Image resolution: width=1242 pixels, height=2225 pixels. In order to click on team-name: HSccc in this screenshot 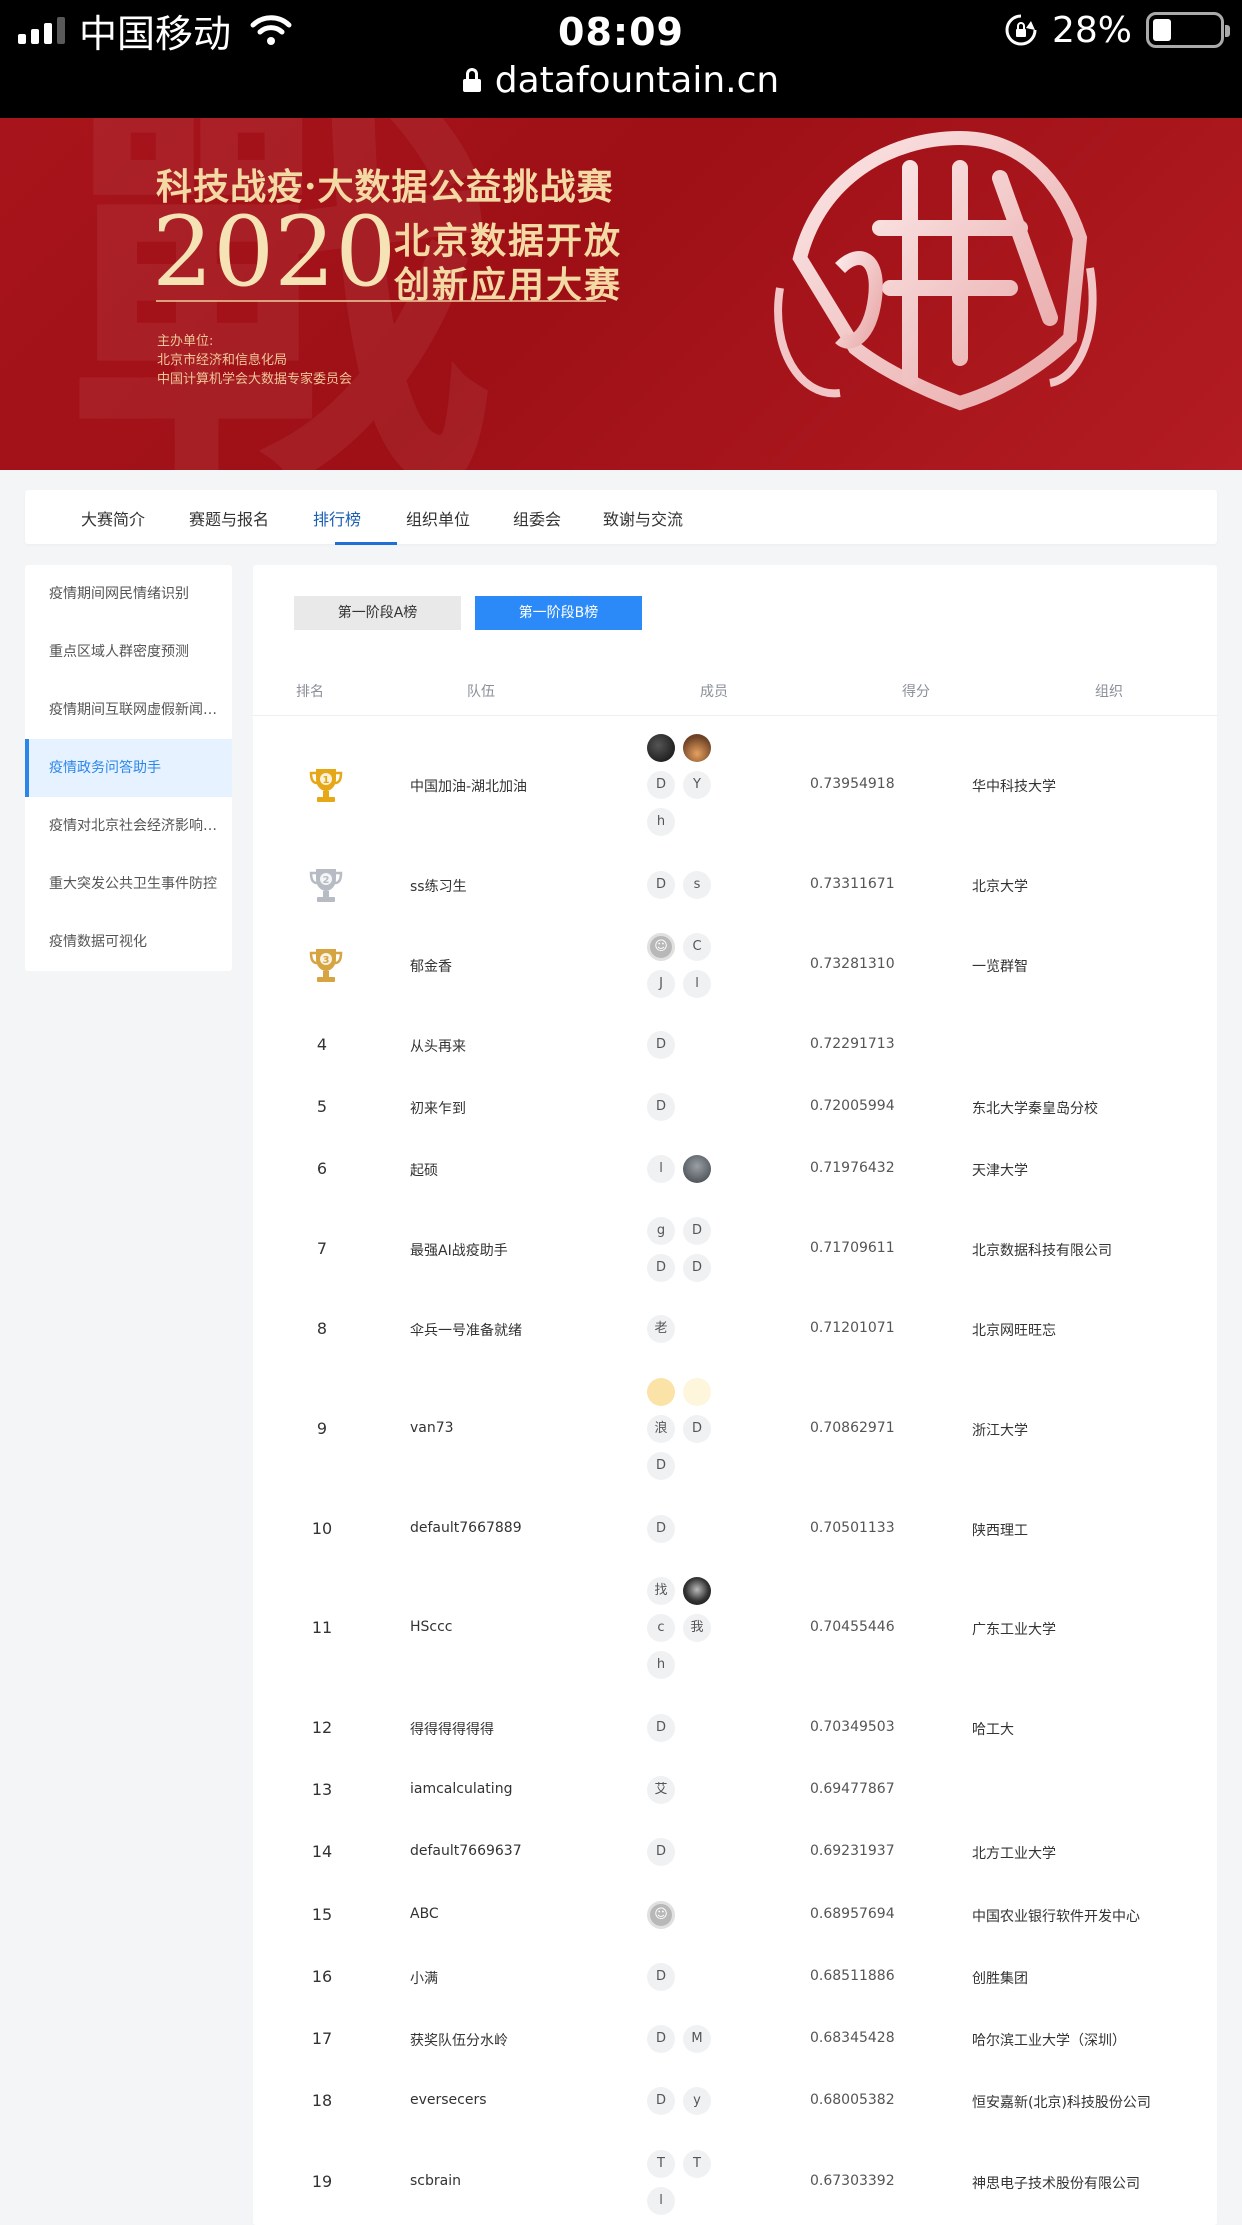, I will do `click(431, 1627)`.